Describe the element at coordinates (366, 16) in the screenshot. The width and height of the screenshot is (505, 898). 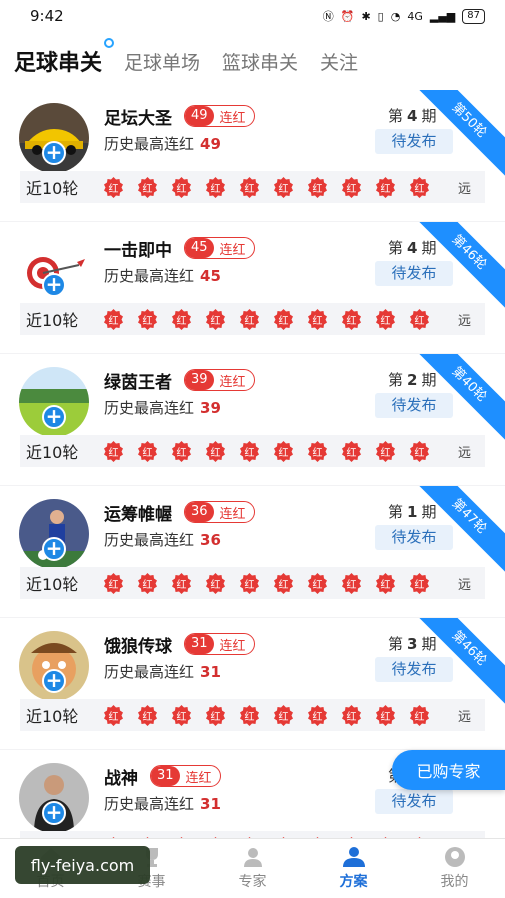
I see `bluetooth-icon: ✱` at that location.